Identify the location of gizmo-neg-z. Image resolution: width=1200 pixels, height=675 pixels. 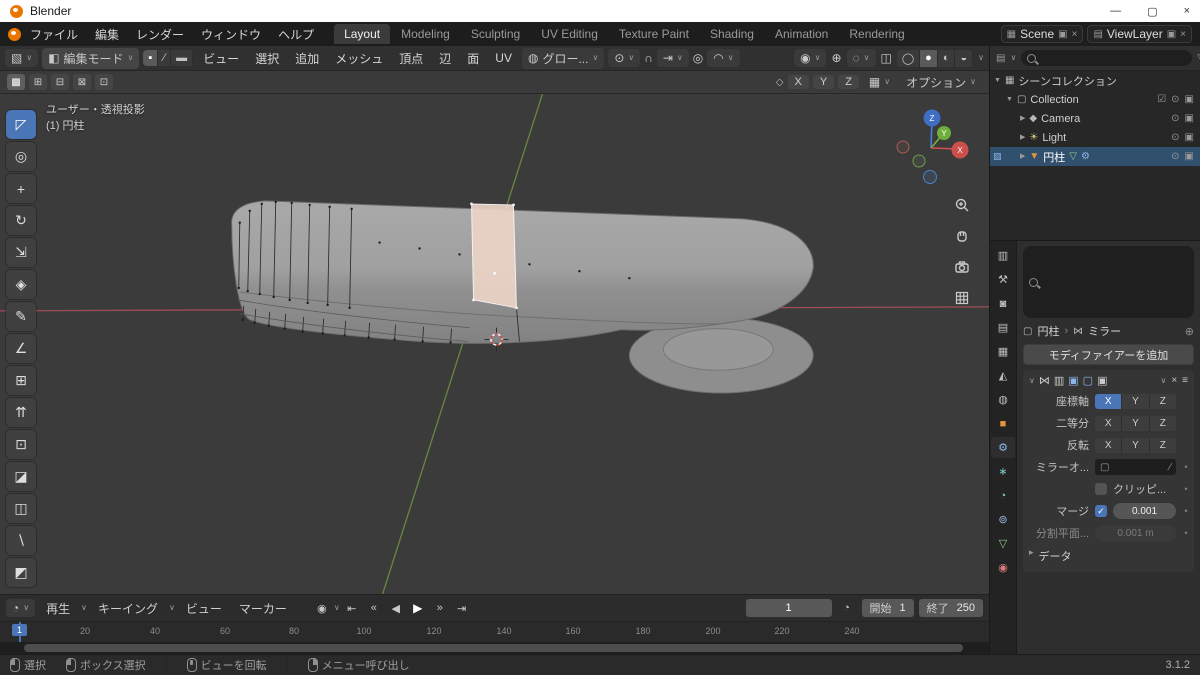
(930, 177).